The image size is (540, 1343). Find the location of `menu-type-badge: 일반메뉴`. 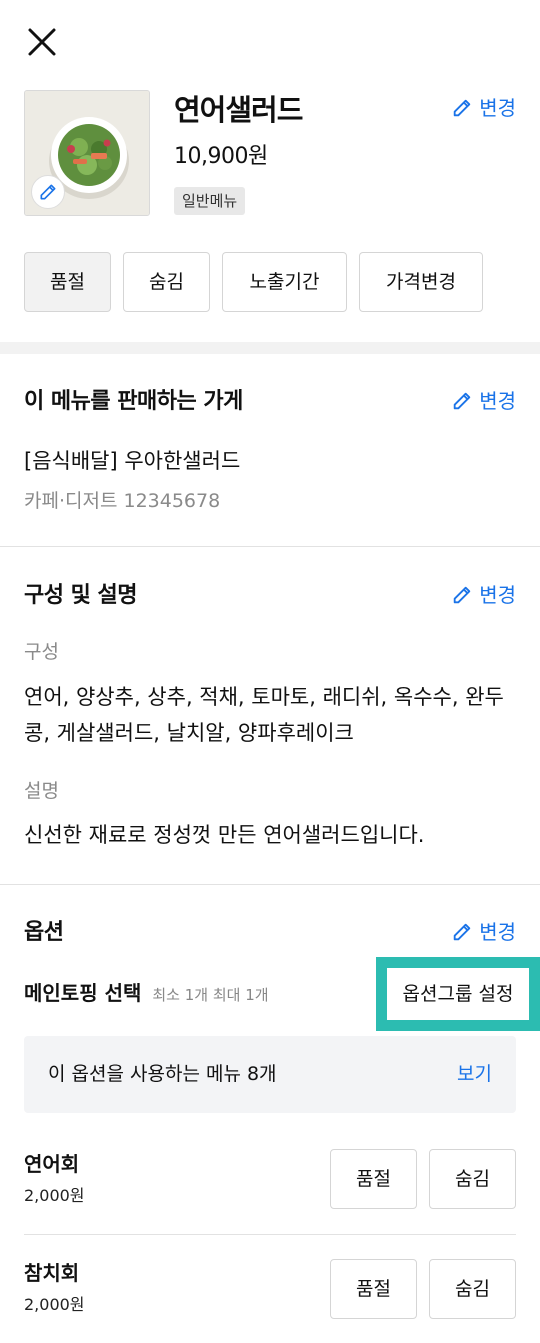

menu-type-badge: 일반메뉴 is located at coordinates (210, 201).